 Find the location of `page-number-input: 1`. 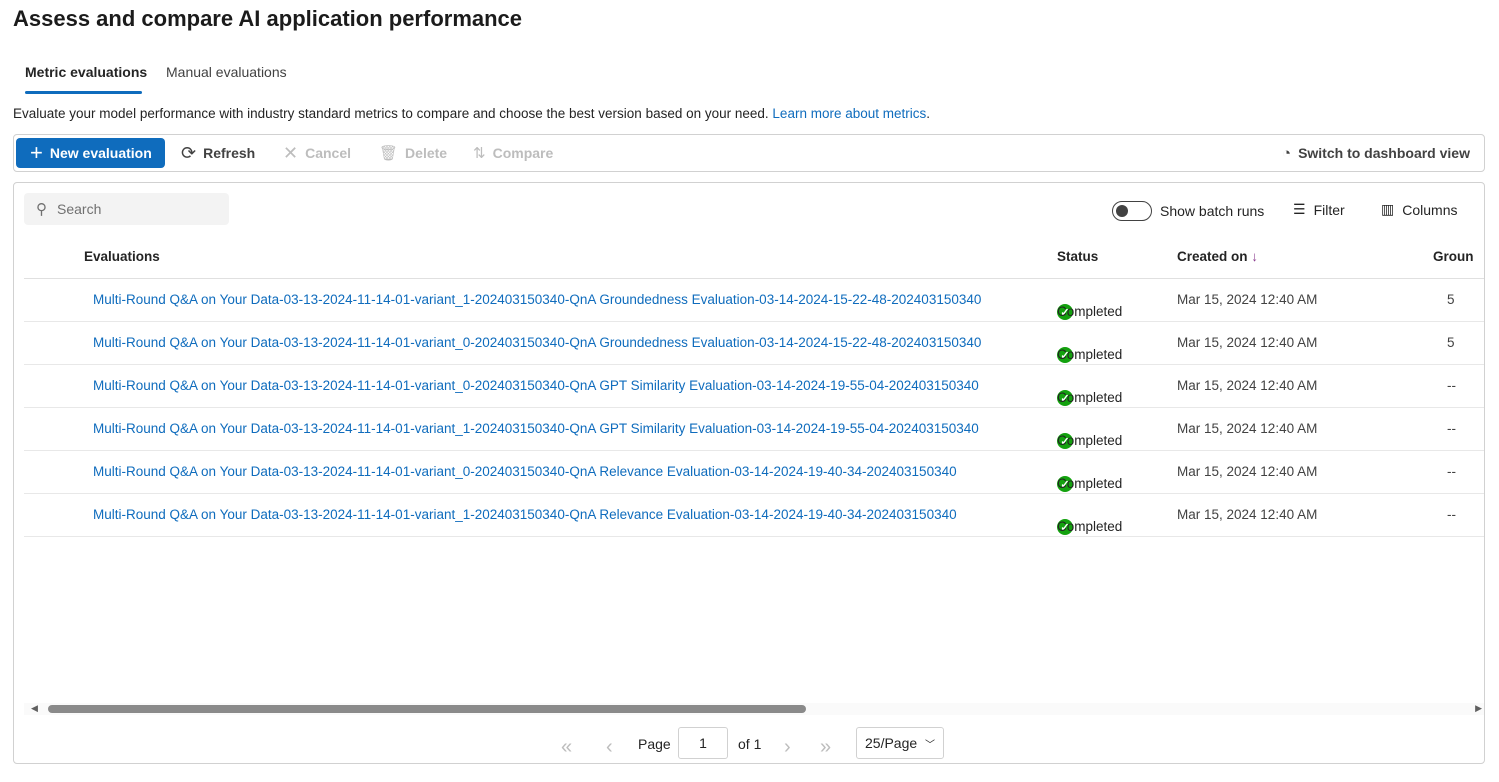

page-number-input: 1 is located at coordinates (703, 743).